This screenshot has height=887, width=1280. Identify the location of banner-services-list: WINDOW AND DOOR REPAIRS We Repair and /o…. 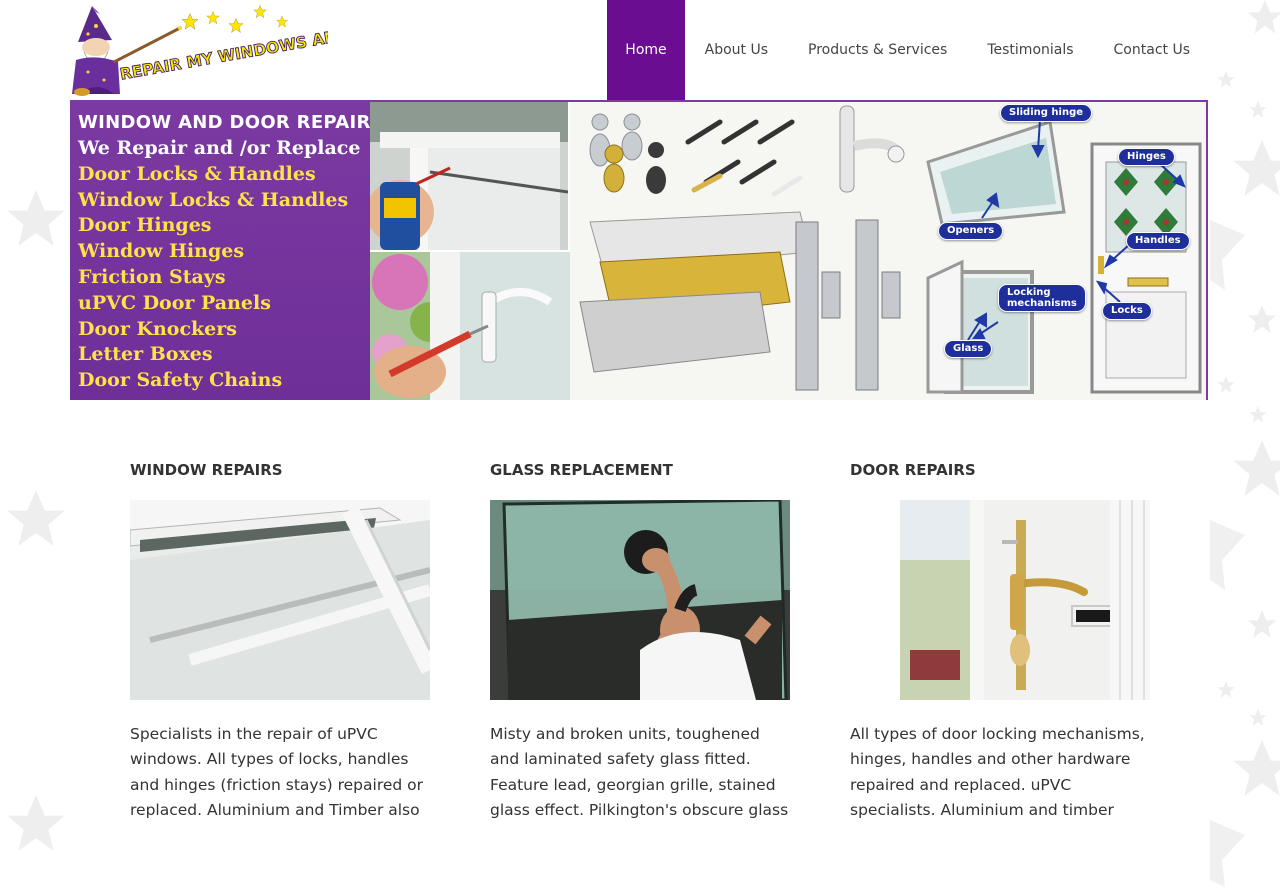
(227, 251).